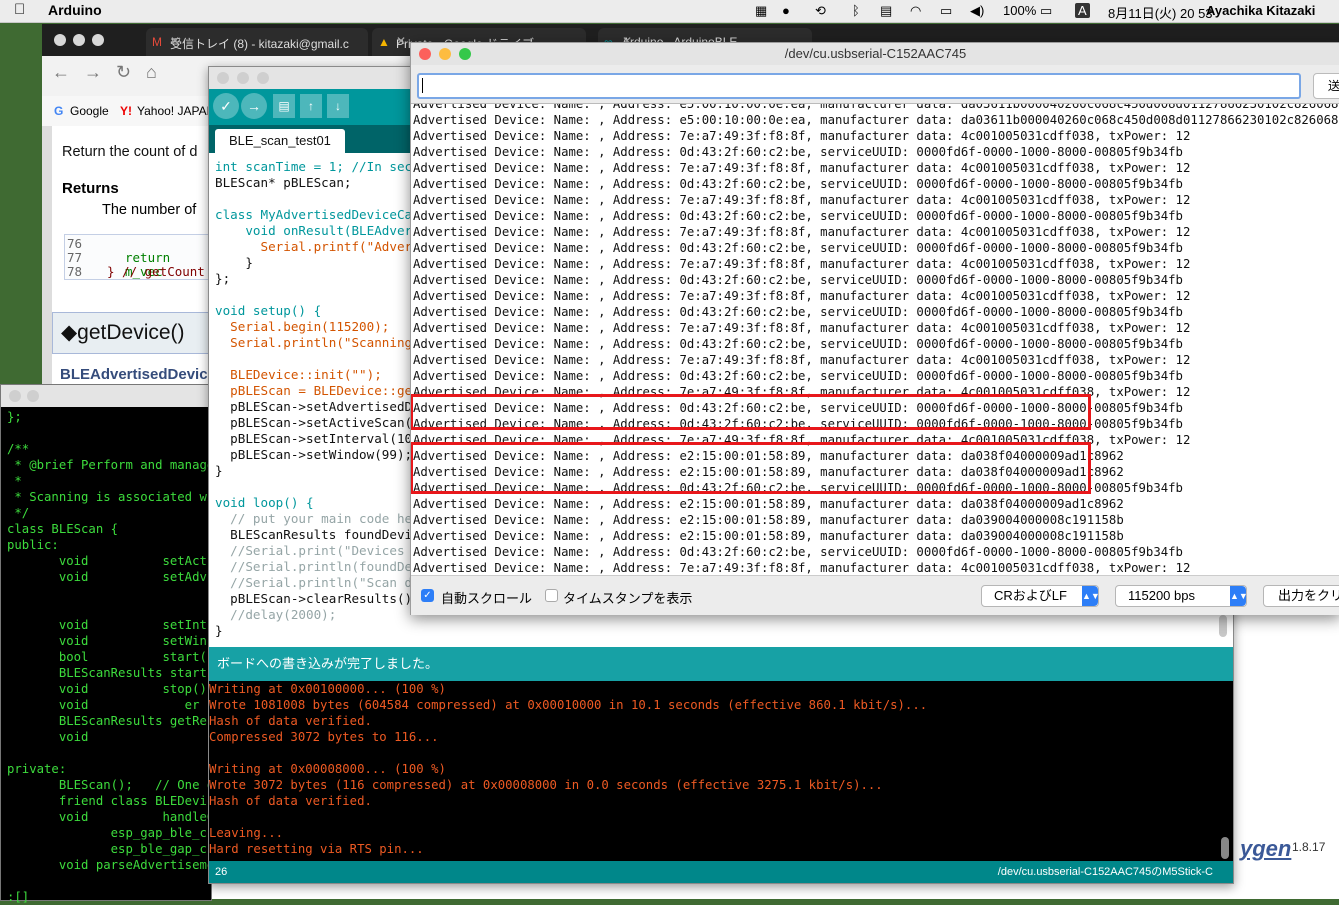 The height and width of the screenshot is (905, 1339). Describe the element at coordinates (47, 276) in the screenshot. I see `page-sidebar` at that location.